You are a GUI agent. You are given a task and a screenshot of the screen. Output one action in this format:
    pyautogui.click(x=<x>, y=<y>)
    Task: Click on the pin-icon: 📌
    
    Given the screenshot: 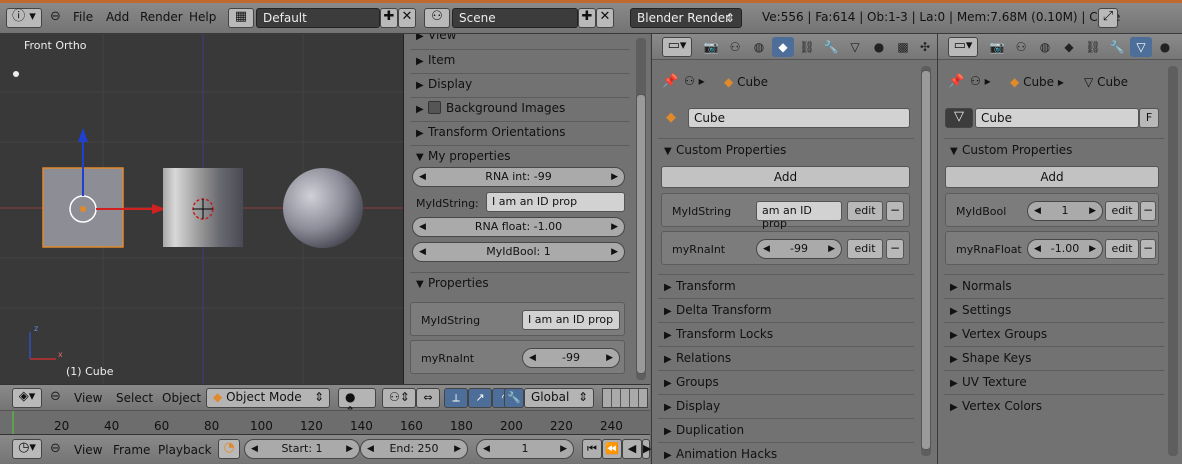 What is the action you would take?
    pyautogui.click(x=956, y=81)
    